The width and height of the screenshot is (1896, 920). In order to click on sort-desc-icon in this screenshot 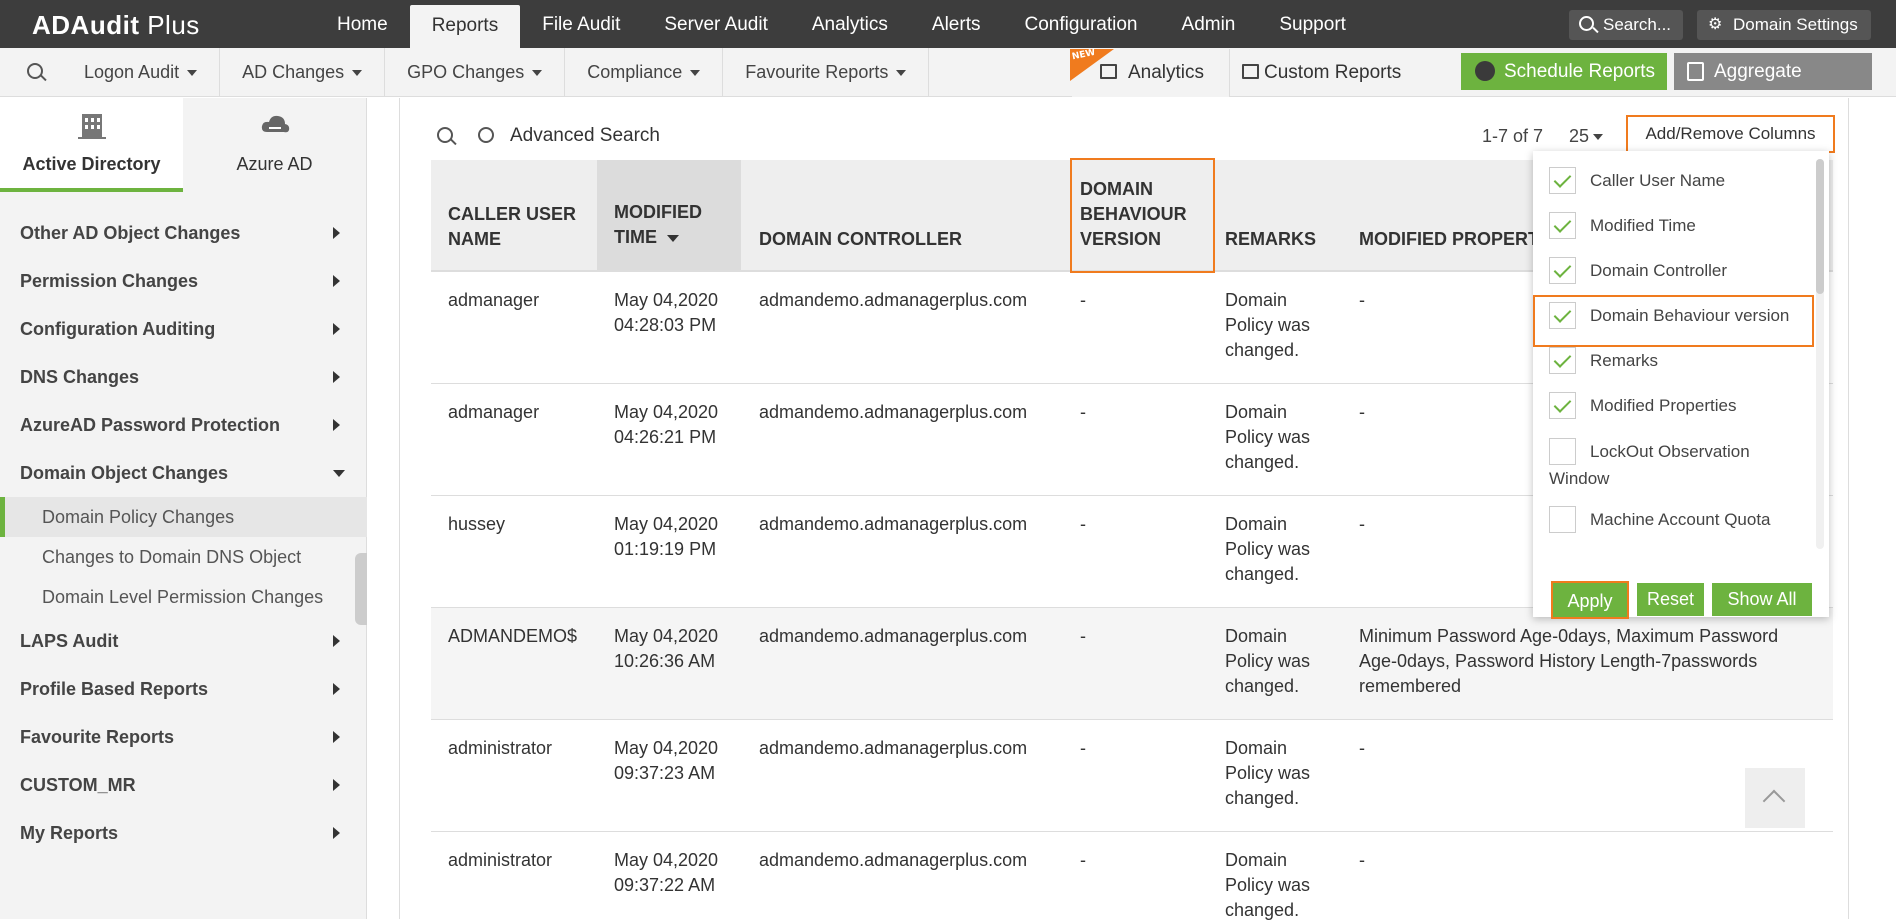, I will do `click(673, 238)`.